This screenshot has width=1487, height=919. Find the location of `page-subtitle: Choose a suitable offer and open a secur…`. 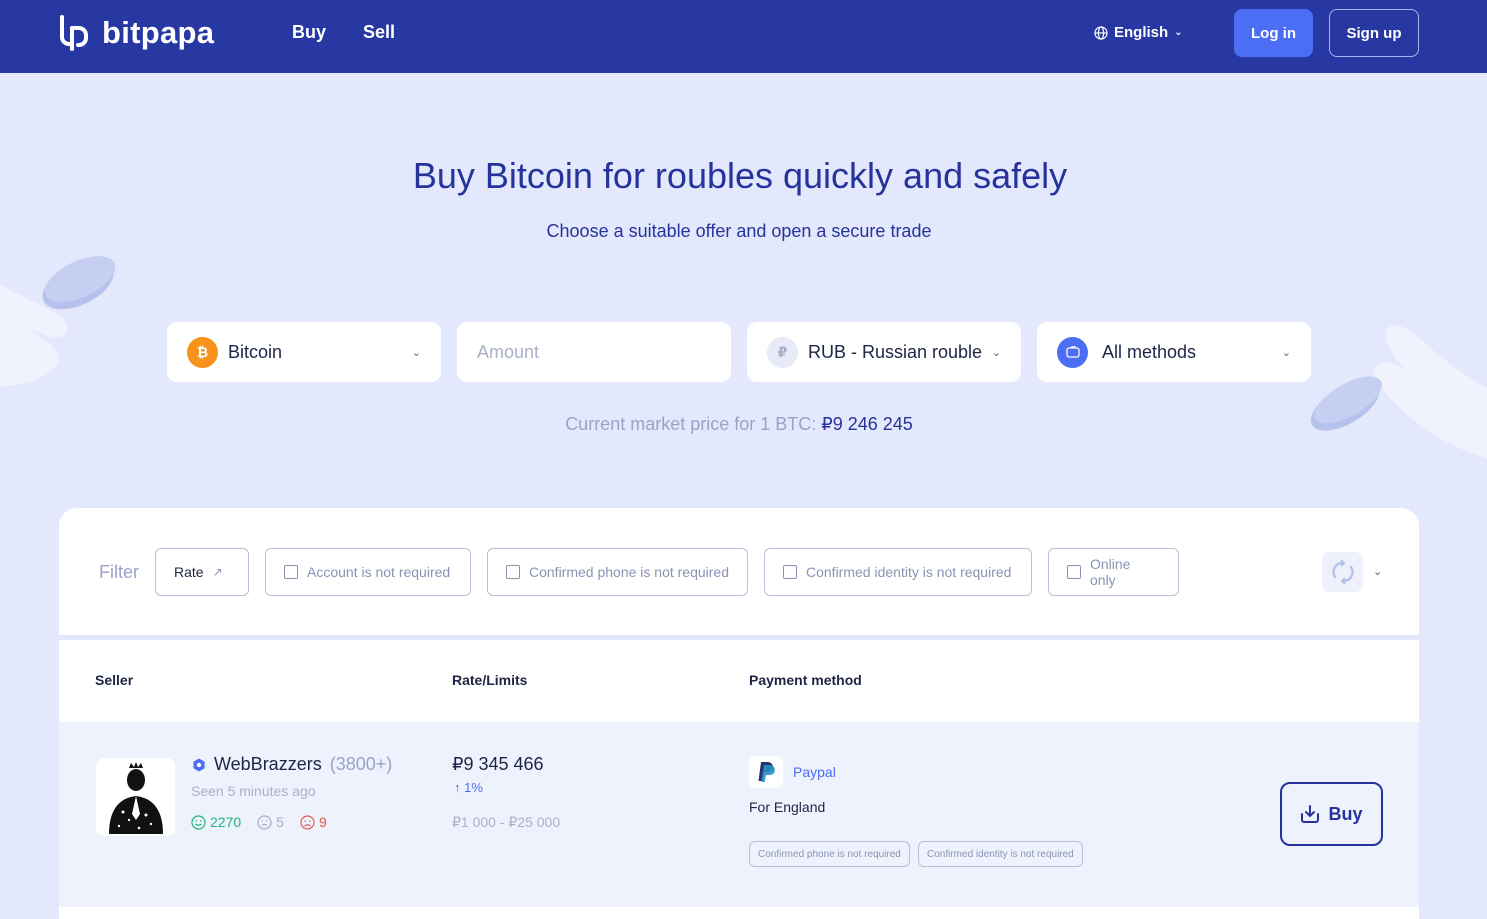

page-subtitle: Choose a suitable offer and open a secur… is located at coordinates (739, 231).